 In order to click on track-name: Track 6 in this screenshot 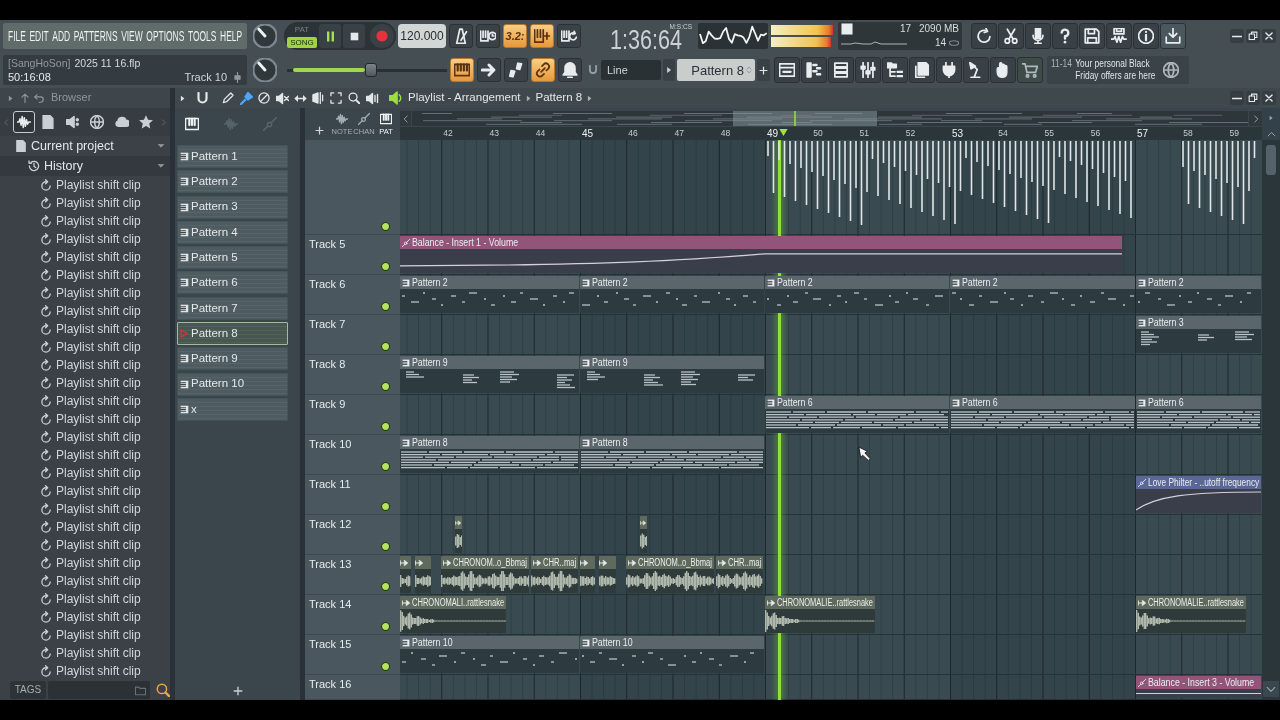, I will do `click(327, 284)`.